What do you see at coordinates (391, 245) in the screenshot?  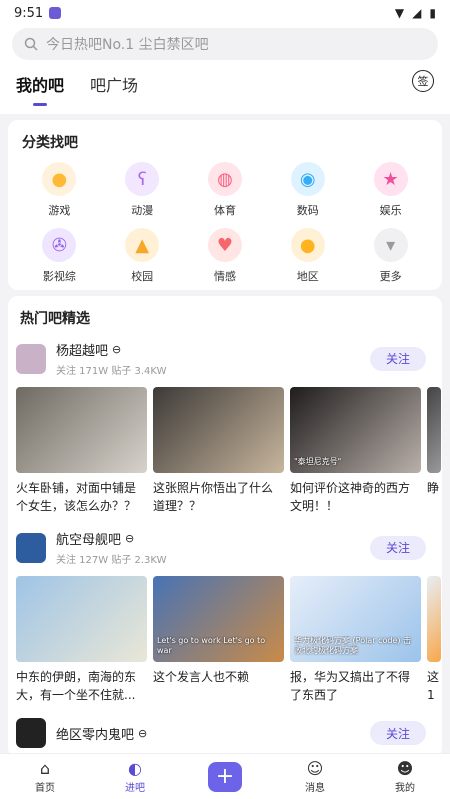 I see `chevron-down-icon-glyph: ▾` at bounding box center [391, 245].